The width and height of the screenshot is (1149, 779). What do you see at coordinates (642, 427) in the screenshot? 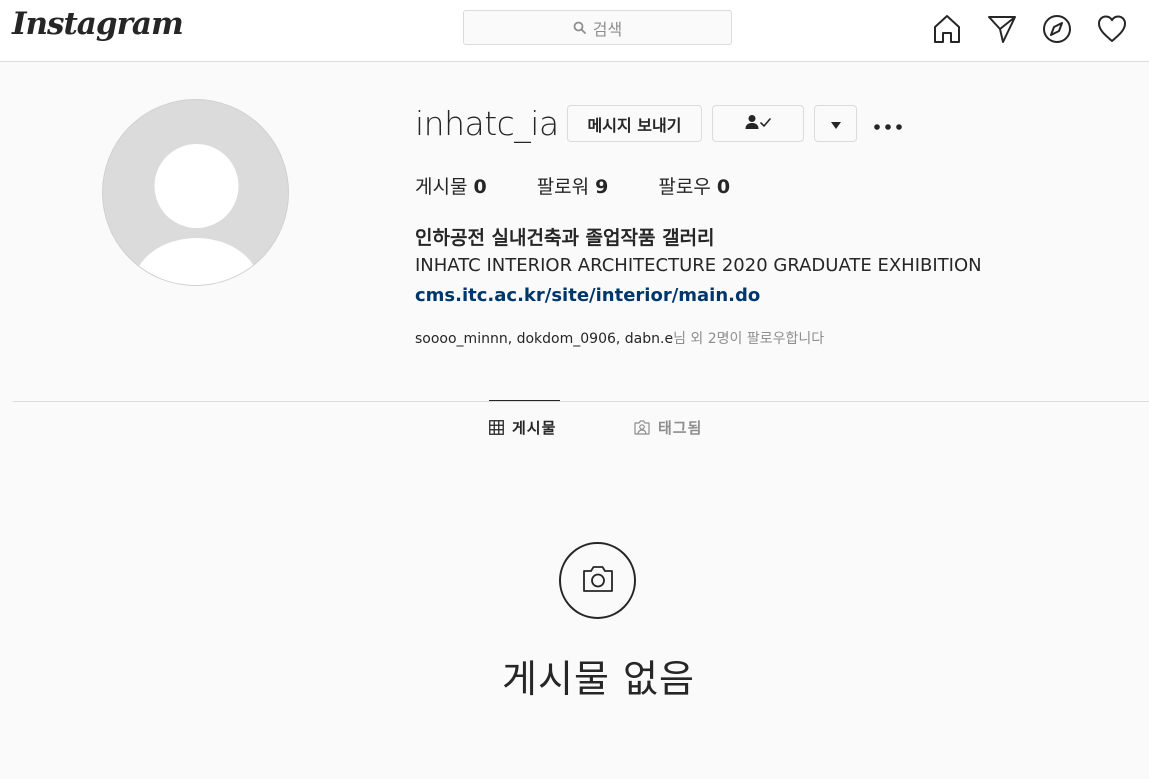
I see `tagged-person-icon` at bounding box center [642, 427].